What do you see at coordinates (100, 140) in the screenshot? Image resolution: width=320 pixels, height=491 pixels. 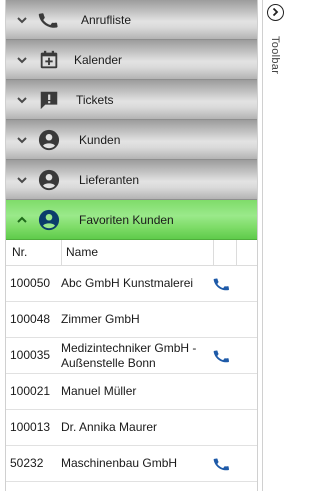 I see `section-label-kunden: Kunden` at bounding box center [100, 140].